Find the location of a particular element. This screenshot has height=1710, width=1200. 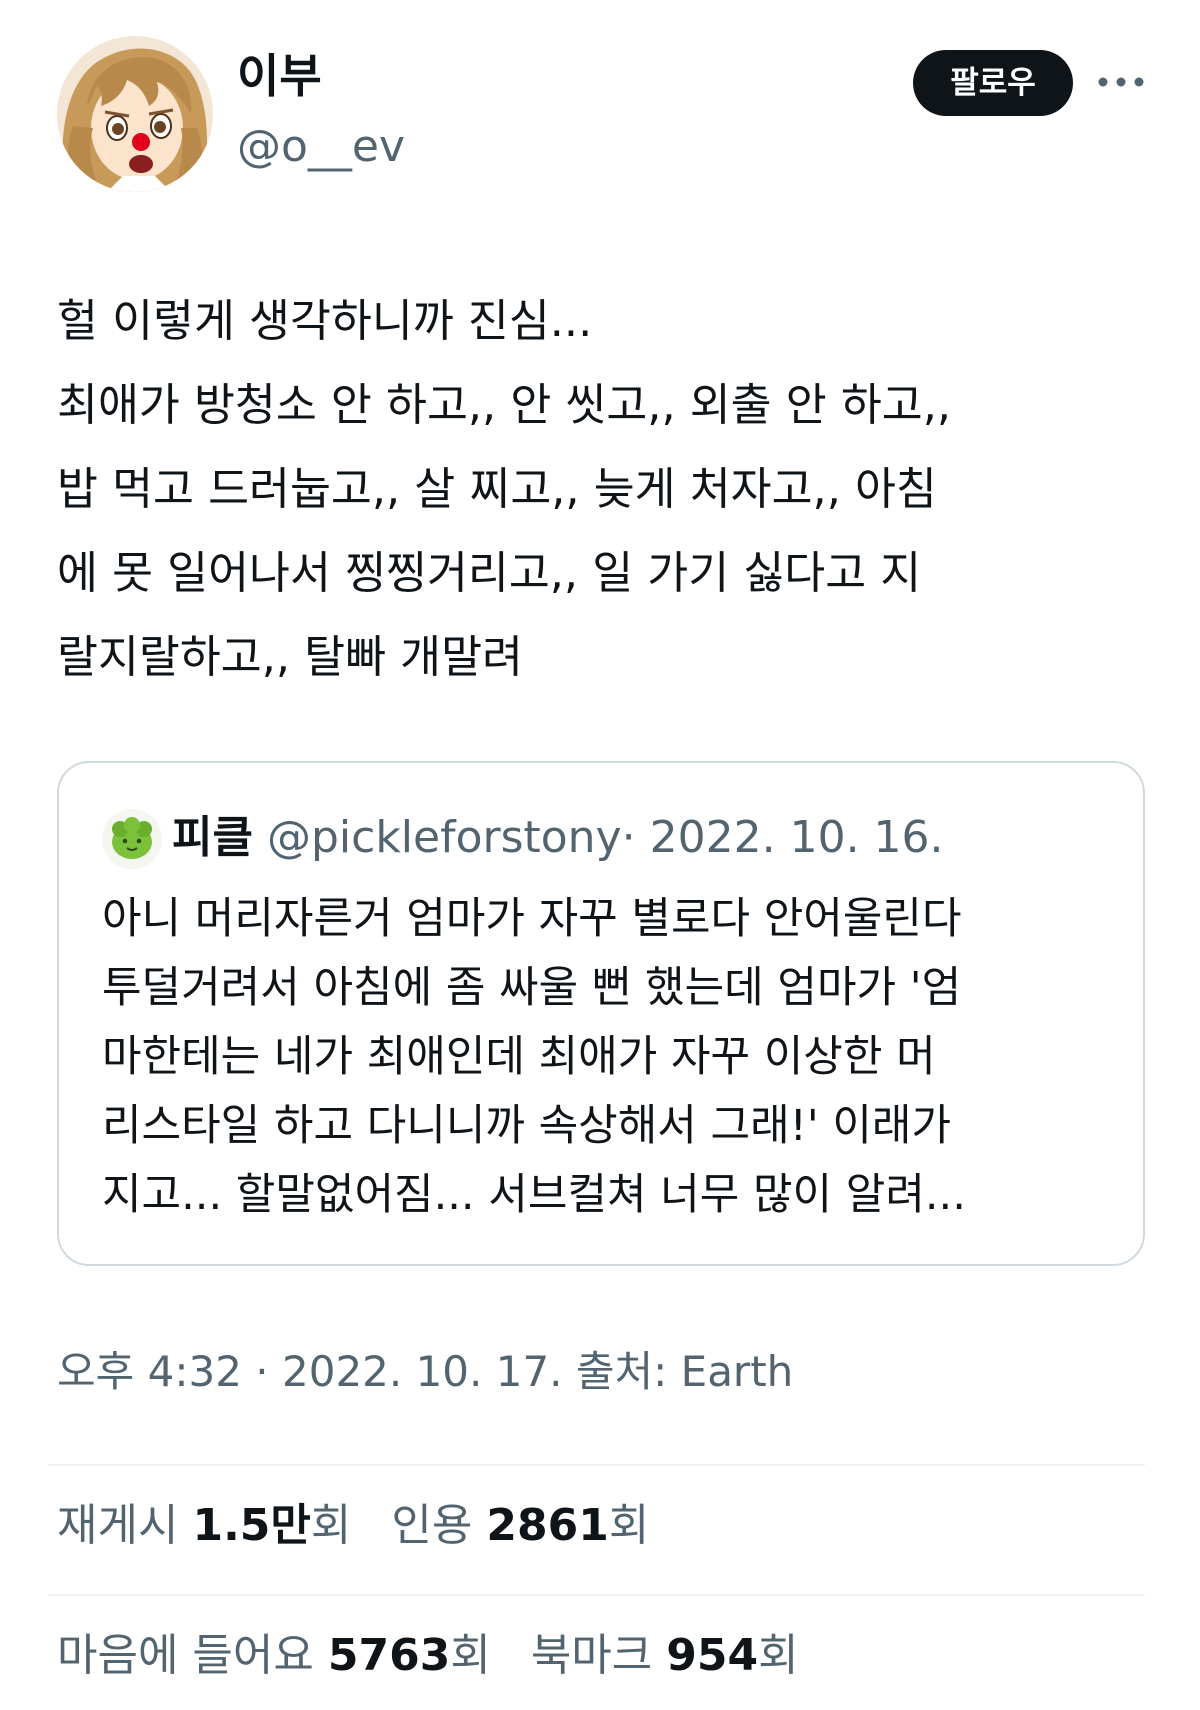

bookmarks-label: 북마크 is located at coordinates (591, 1655).